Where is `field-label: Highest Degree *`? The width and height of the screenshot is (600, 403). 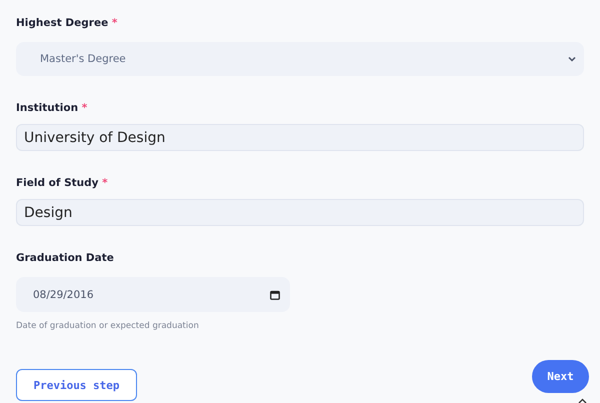
field-label: Highest Degree * is located at coordinates (67, 23).